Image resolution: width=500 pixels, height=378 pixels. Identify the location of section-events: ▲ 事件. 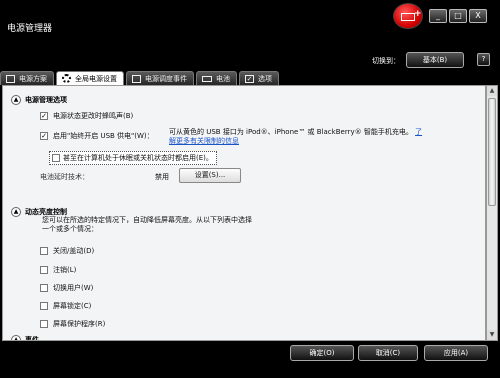
(25, 338).